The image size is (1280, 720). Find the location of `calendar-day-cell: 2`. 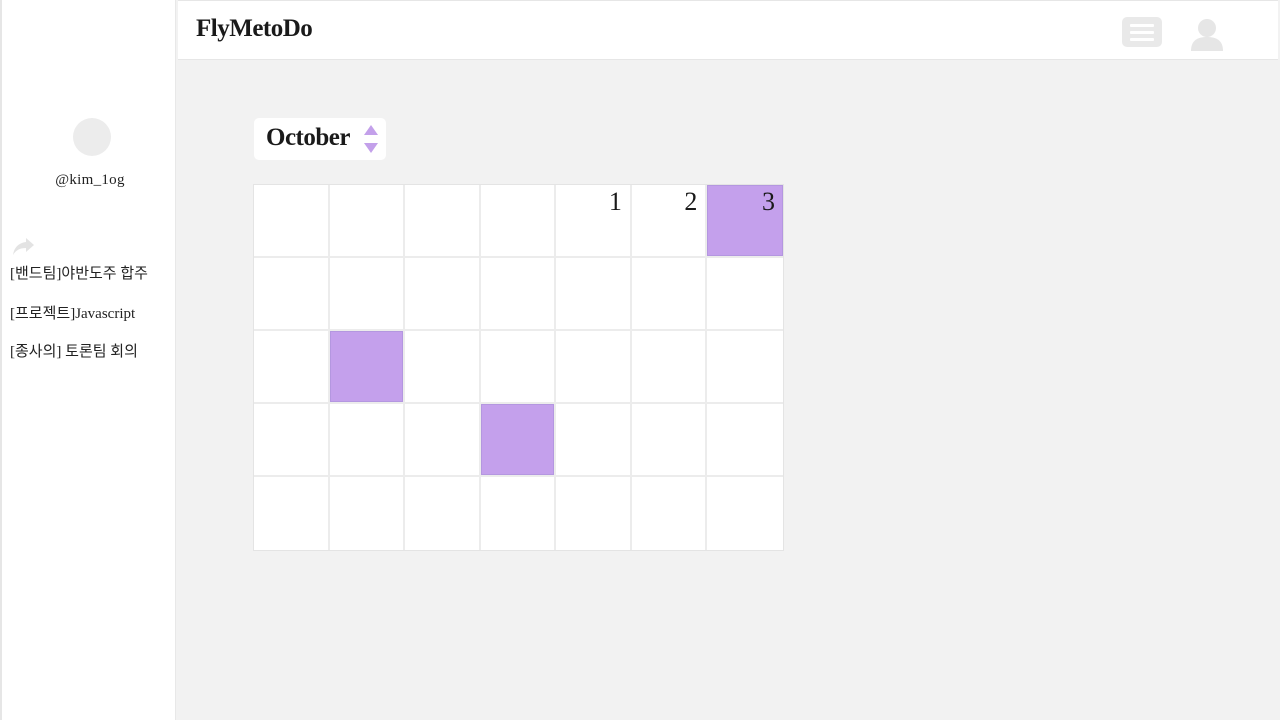

calendar-day-cell: 2 is located at coordinates (669, 221).